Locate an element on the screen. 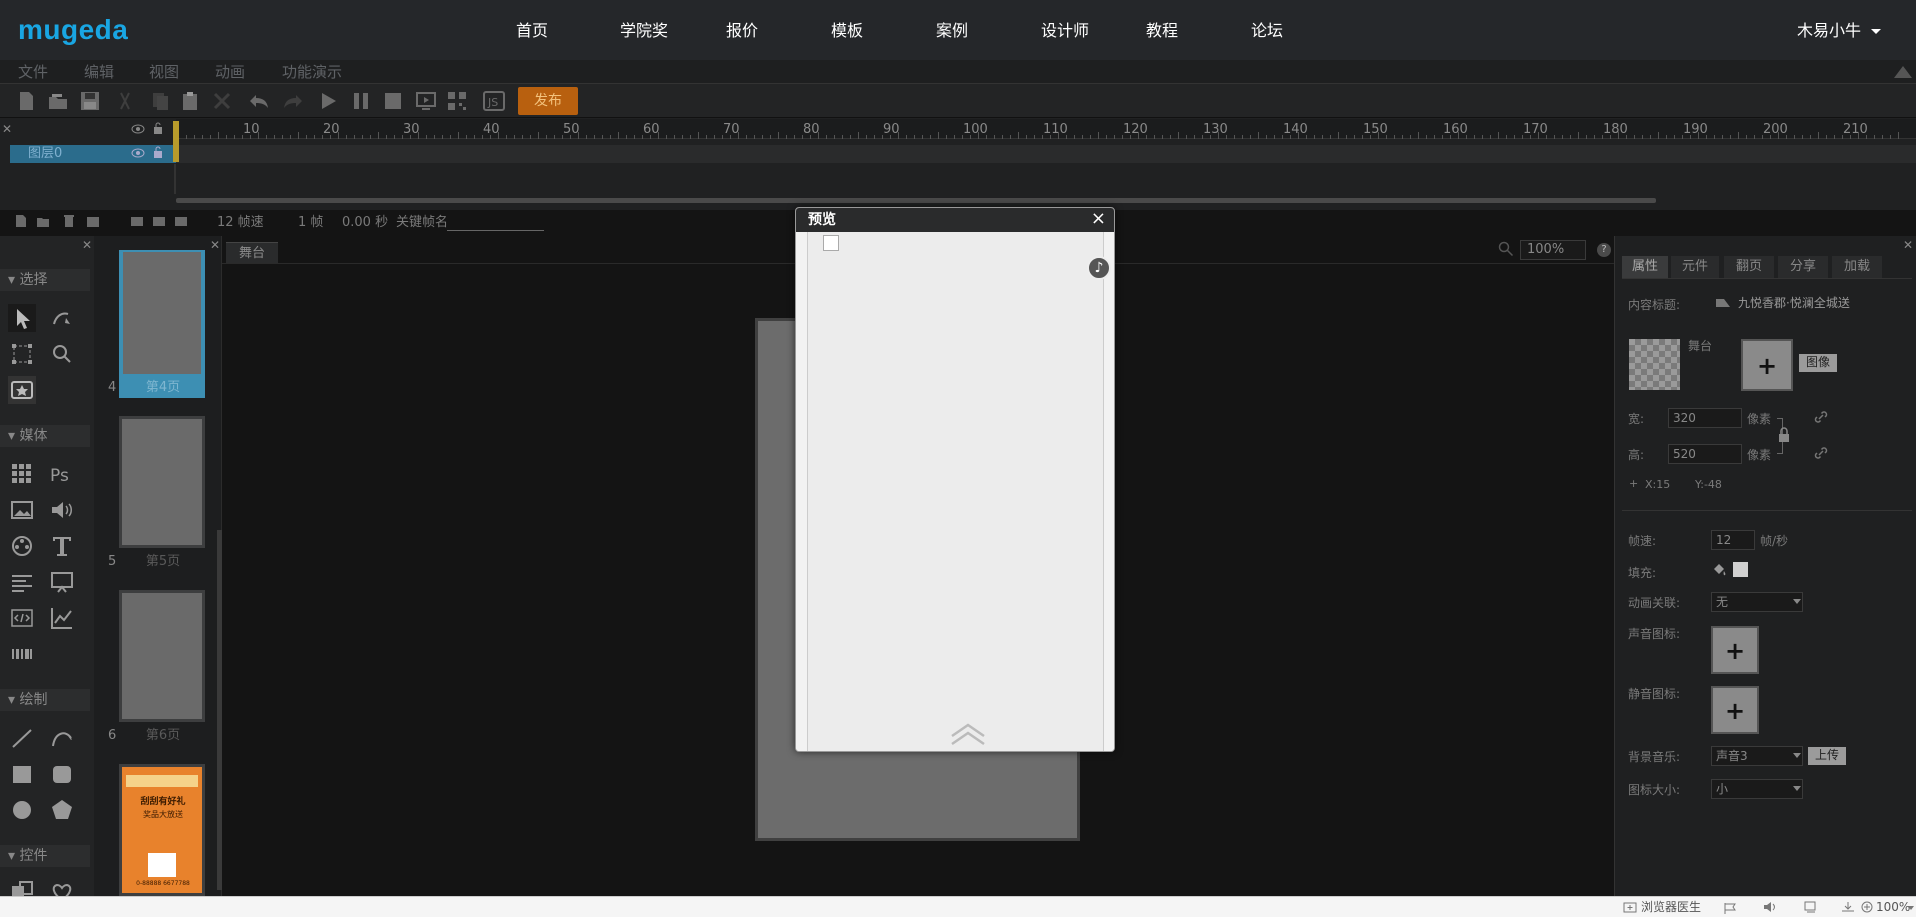 The height and width of the screenshot is (917, 1916). height-input: 520 is located at coordinates (1705, 454).